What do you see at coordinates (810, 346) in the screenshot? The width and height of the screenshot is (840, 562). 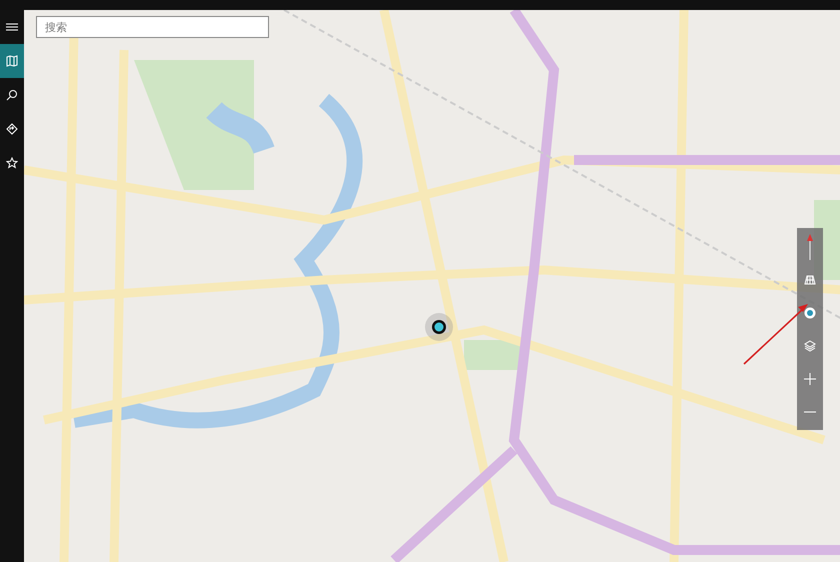 I see `layers-icon` at bounding box center [810, 346].